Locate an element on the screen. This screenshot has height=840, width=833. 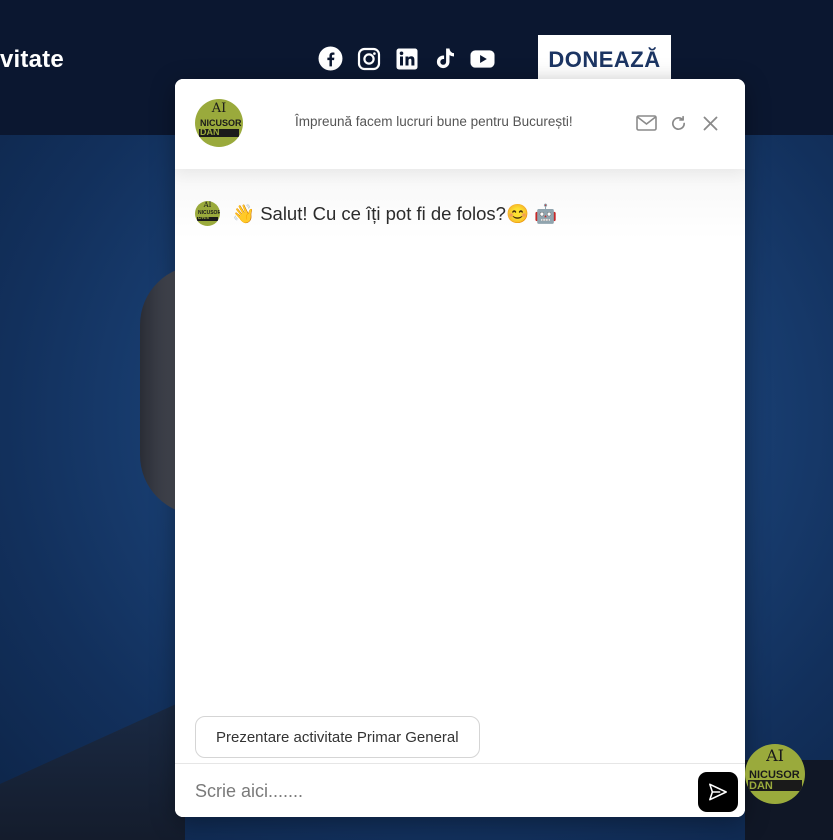
bot-avatar: AI NICUSOR DAN is located at coordinates (219, 123).